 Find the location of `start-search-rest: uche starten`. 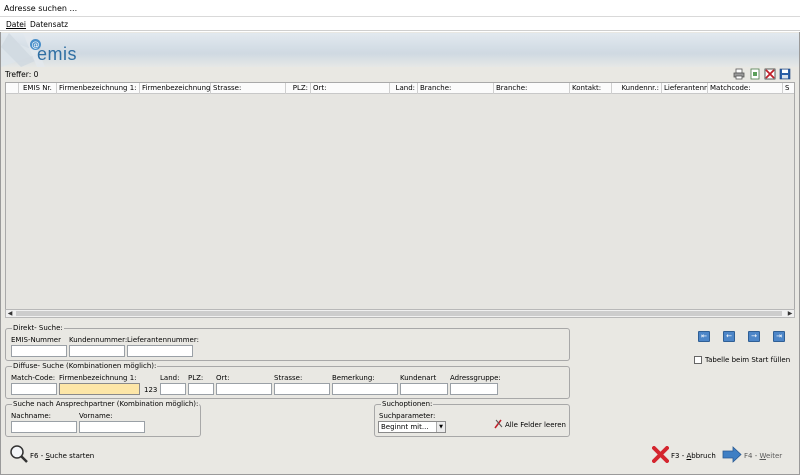

start-search-rest: uche starten is located at coordinates (72, 456).